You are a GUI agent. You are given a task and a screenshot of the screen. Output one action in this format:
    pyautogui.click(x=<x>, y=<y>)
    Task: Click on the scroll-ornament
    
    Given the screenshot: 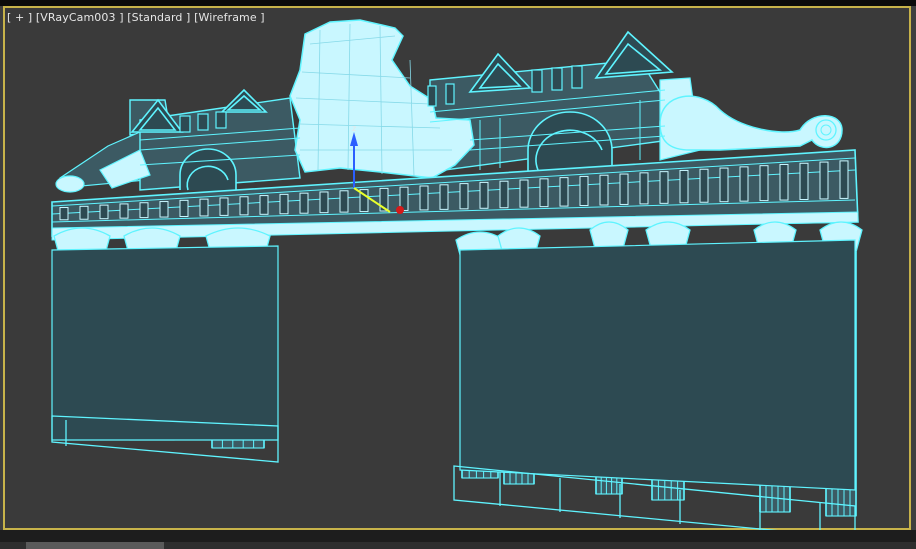 What is the action you would take?
    pyautogui.click(x=751, y=123)
    